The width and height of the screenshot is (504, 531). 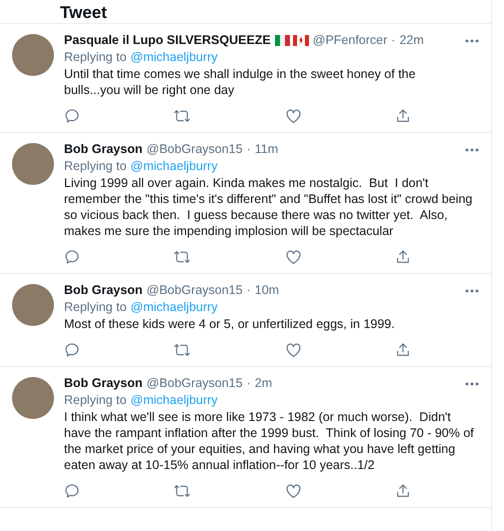 What do you see at coordinates (240, 82) in the screenshot?
I see `tweet-text: Until that time comes we shall indulge in the sweet honey of the bulls...you will be right one day` at bounding box center [240, 82].